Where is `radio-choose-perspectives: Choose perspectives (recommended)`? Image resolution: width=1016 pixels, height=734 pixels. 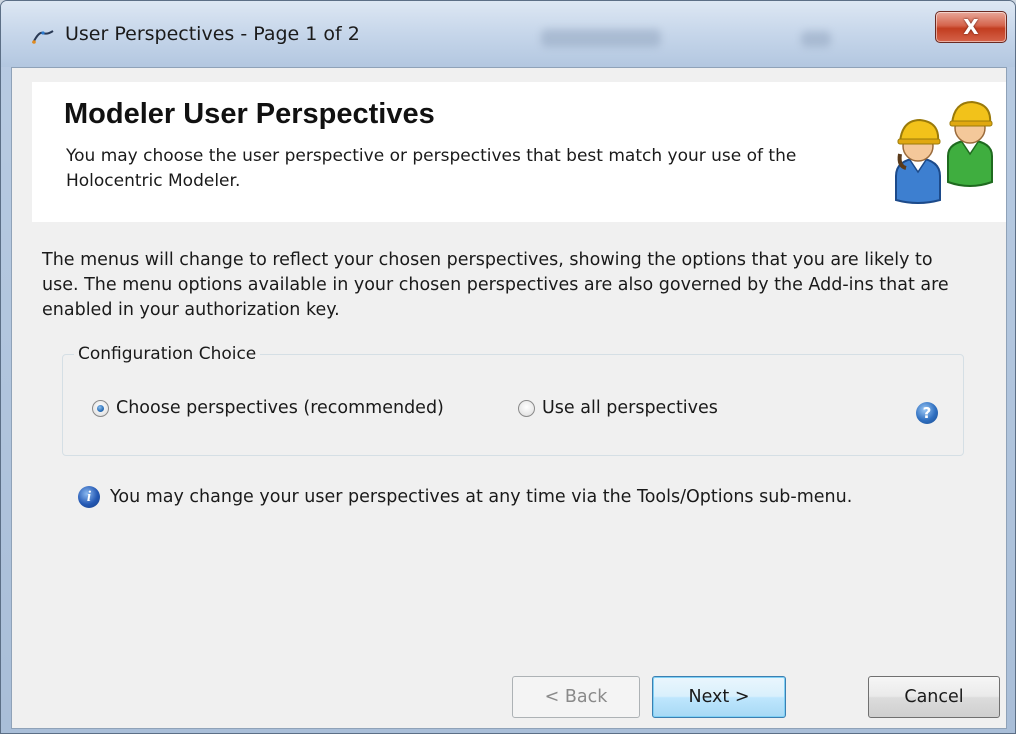 radio-choose-perspectives: Choose perspectives (recommended) is located at coordinates (268, 408).